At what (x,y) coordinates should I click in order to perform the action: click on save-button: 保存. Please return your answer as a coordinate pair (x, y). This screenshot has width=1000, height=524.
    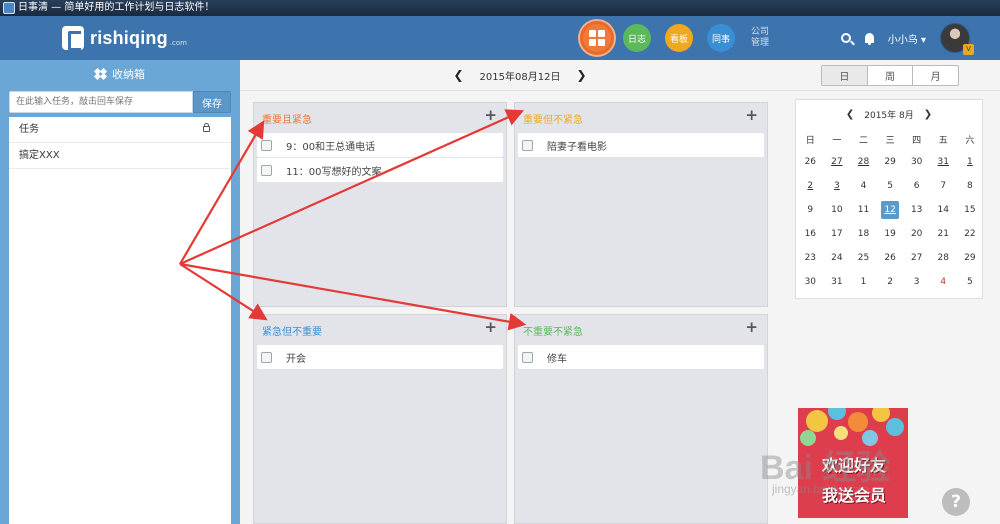
    Looking at the image, I should click on (212, 102).